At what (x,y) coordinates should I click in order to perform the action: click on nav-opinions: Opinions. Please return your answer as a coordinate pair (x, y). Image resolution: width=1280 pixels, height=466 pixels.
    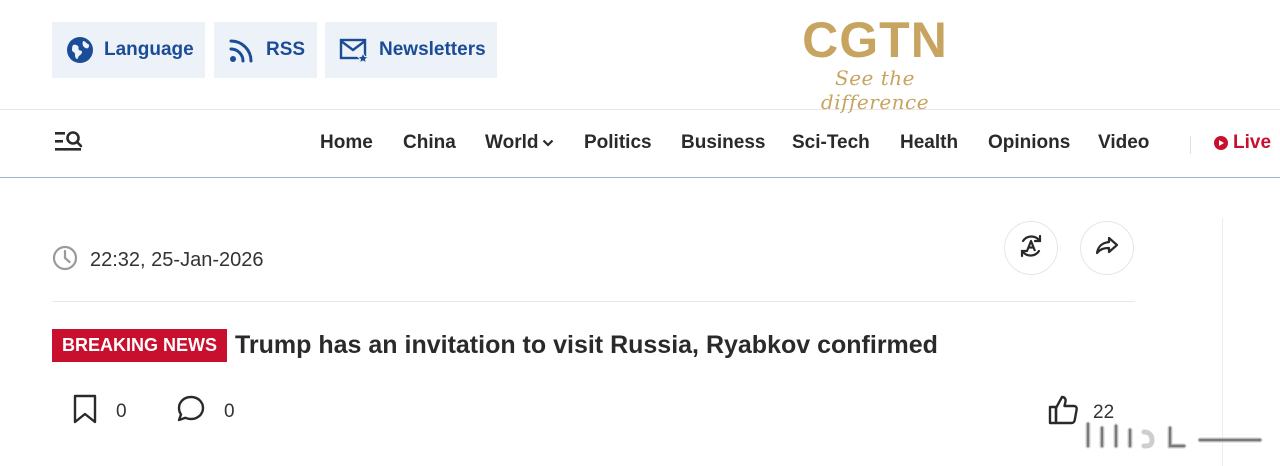
    Looking at the image, I should click on (1029, 143).